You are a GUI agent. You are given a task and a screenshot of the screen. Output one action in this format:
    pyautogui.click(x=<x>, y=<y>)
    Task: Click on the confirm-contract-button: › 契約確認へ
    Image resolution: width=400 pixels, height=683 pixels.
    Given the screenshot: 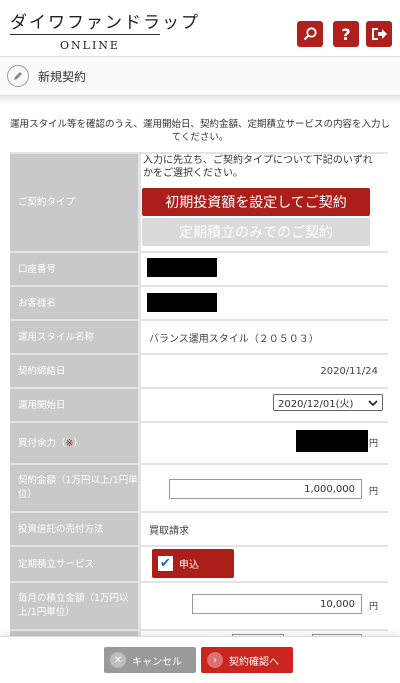 What is the action you would take?
    pyautogui.click(x=247, y=660)
    